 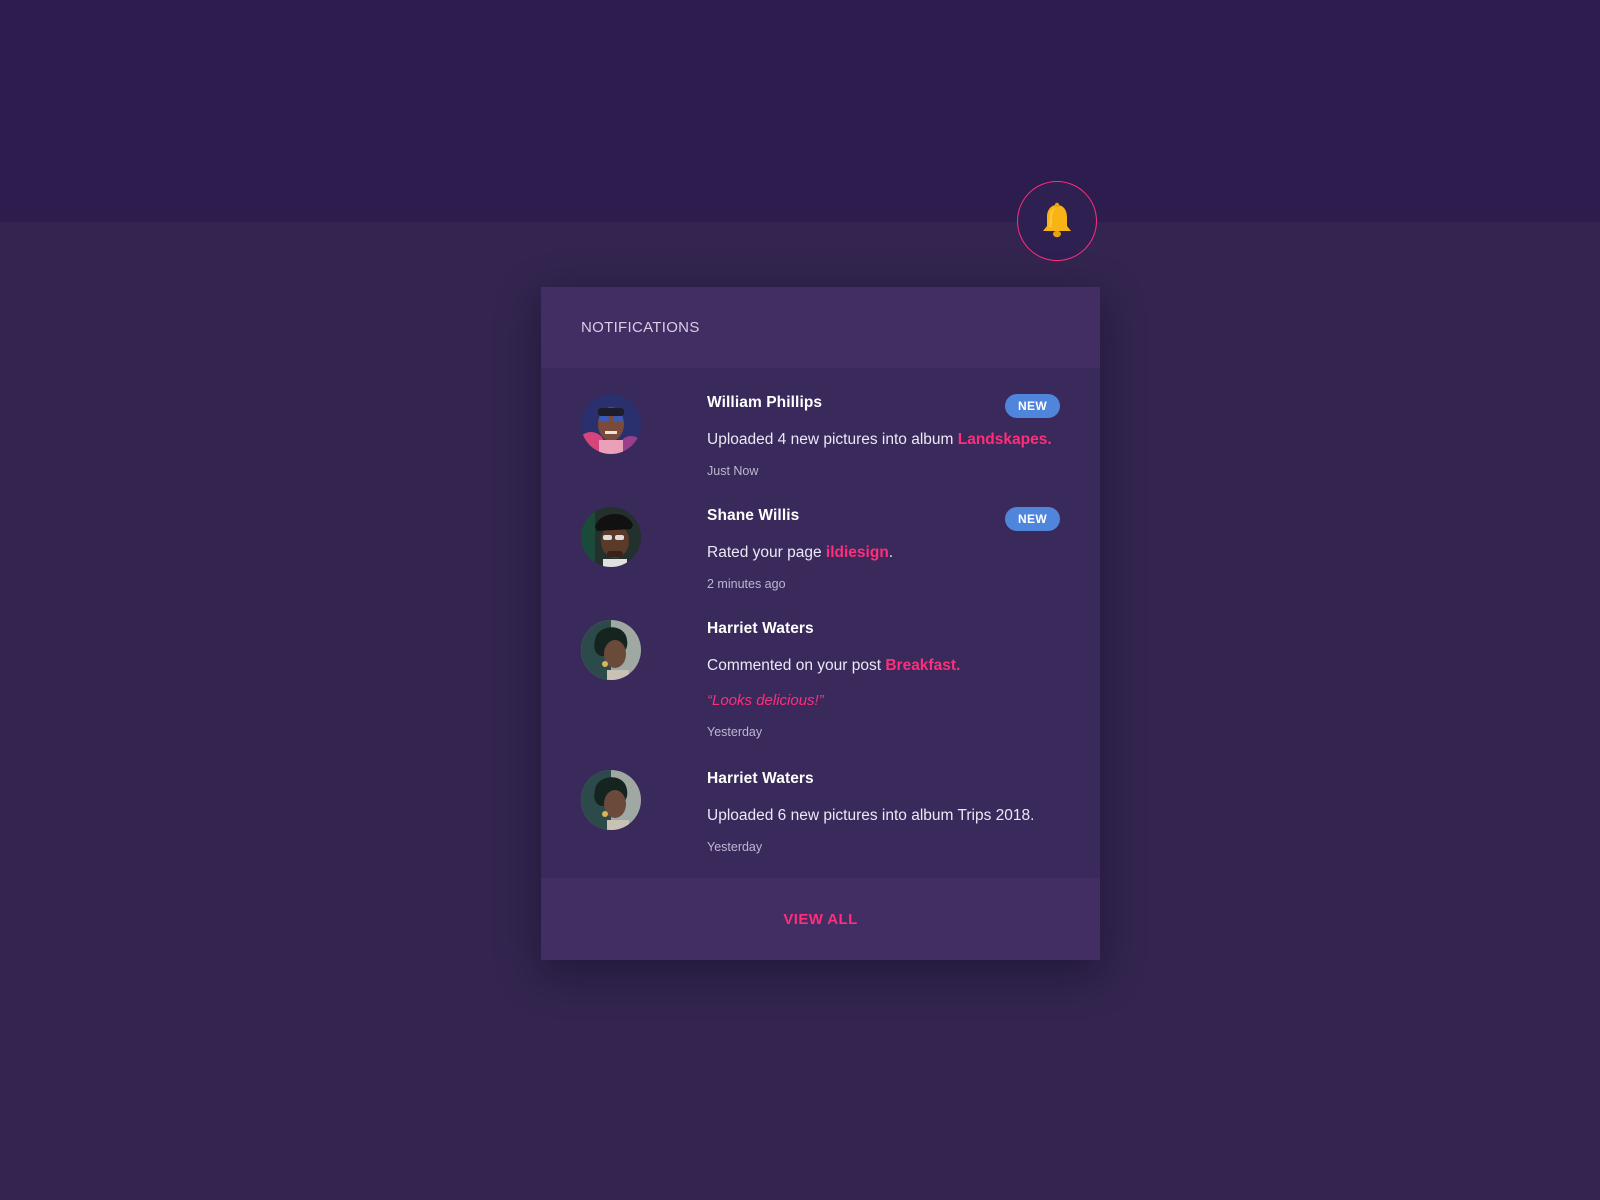 I want to click on bell-icon, so click(x=1057, y=221).